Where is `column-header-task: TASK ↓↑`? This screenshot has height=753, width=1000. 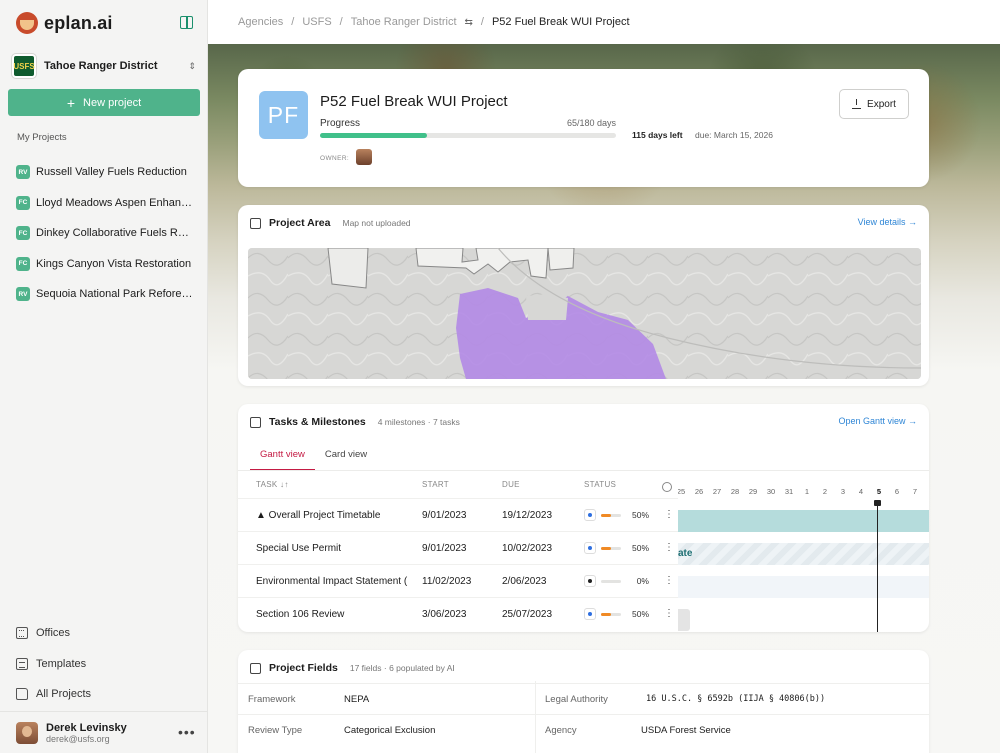
column-header-task: TASK ↓↑ is located at coordinates (272, 484).